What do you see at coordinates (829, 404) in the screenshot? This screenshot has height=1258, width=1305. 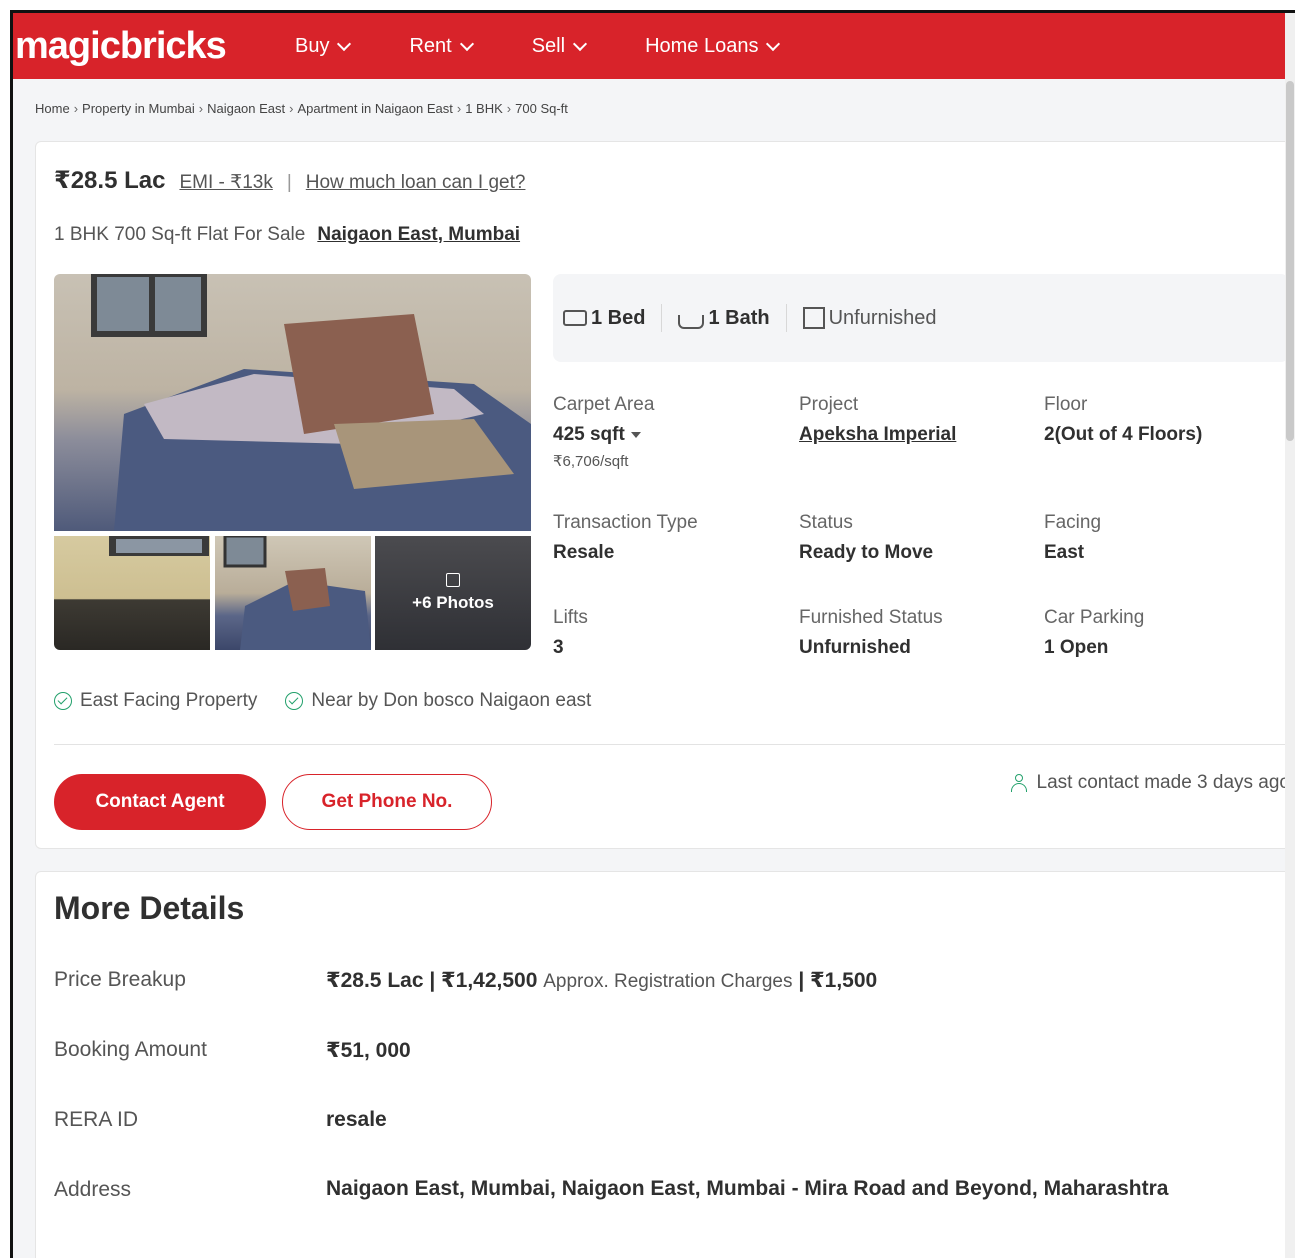 I see `detail-label: Project` at bounding box center [829, 404].